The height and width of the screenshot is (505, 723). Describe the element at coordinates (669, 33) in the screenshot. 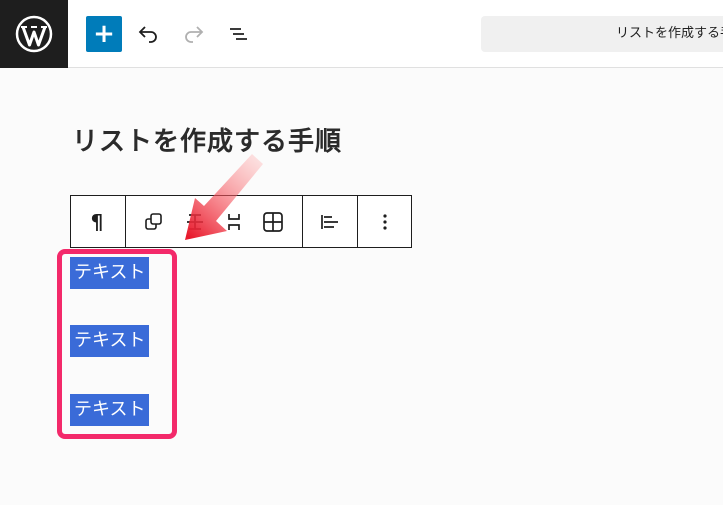

I see `document-title: リストを作成する手順` at that location.